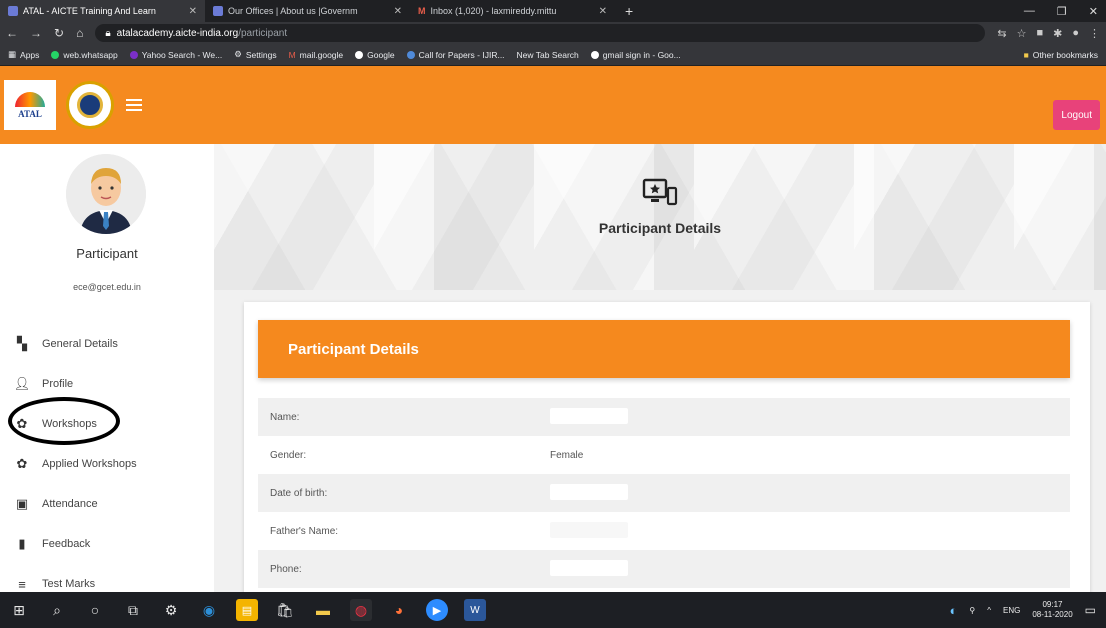  I want to click on field-value-father-name, so click(810, 531).